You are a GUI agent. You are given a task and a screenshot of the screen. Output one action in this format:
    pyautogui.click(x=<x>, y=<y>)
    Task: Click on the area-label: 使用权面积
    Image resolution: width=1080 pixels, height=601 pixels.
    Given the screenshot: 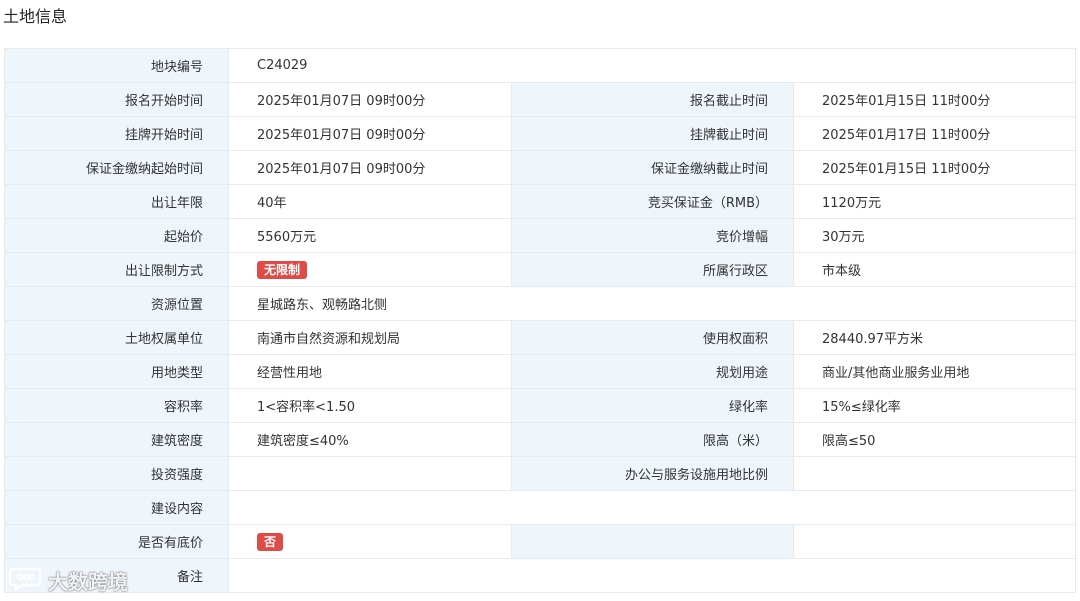 What is the action you would take?
    pyautogui.click(x=652, y=337)
    